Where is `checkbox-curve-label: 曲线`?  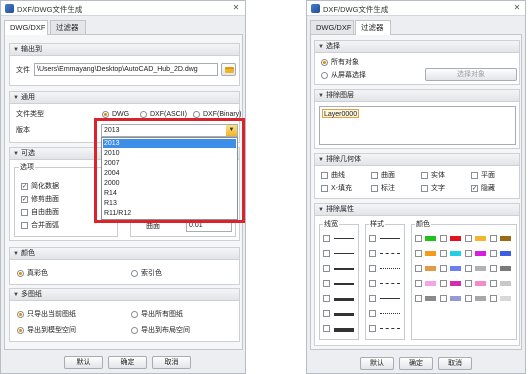 checkbox-curve-label: 曲线 is located at coordinates (338, 175).